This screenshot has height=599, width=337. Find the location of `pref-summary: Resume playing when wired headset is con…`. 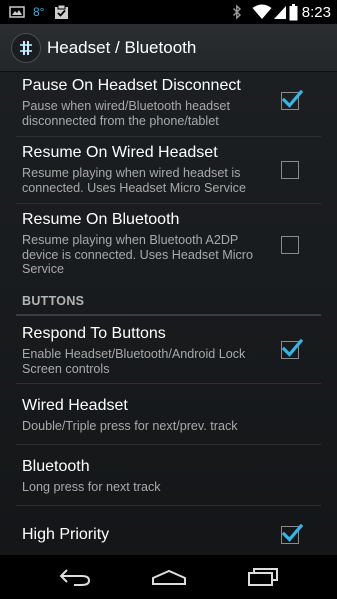

pref-summary: Resume playing when wired headset is con… is located at coordinates (134, 180).